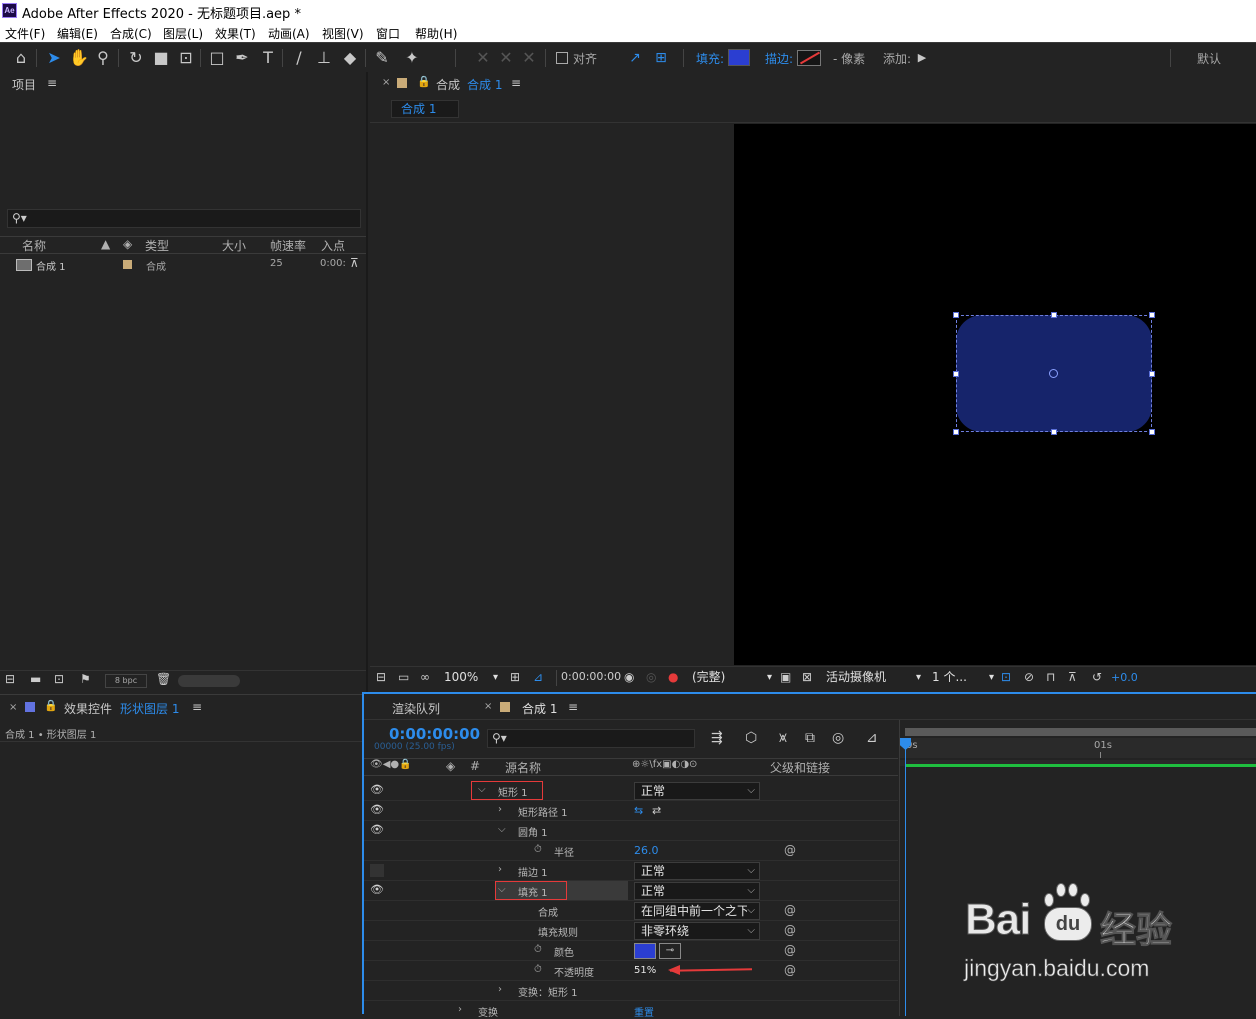  I want to click on thumbnail-scroll, so click(209, 681).